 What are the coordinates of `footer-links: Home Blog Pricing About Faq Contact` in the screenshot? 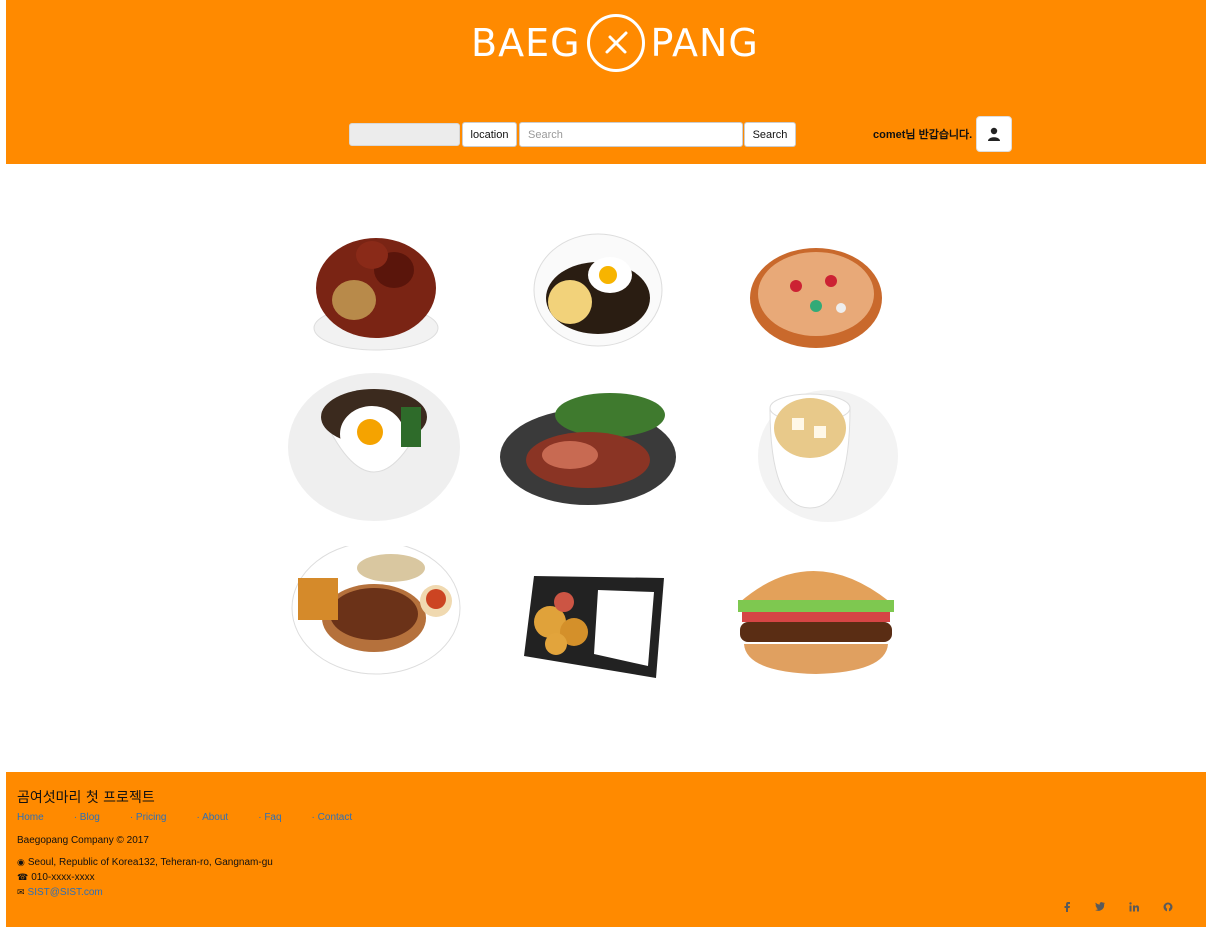 It's located at (199, 817).